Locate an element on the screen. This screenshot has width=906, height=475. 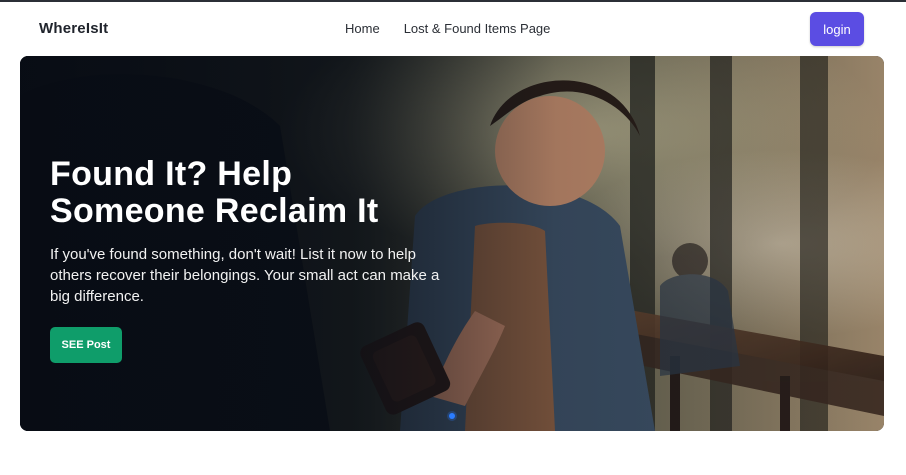
nav-links: Home Lost & Found Items Page is located at coordinates (447, 28).